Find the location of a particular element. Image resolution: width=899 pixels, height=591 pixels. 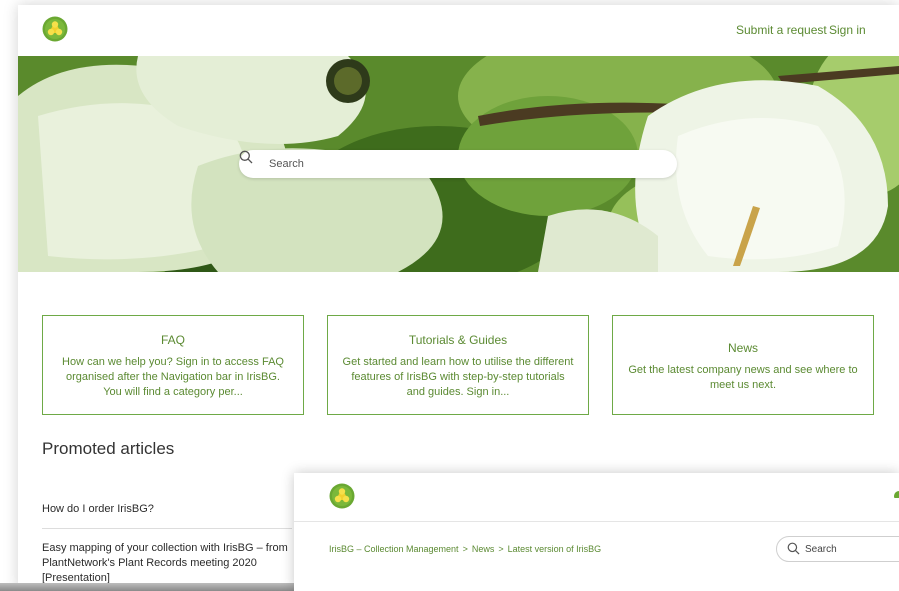

article-search-box is located at coordinates (837, 549).